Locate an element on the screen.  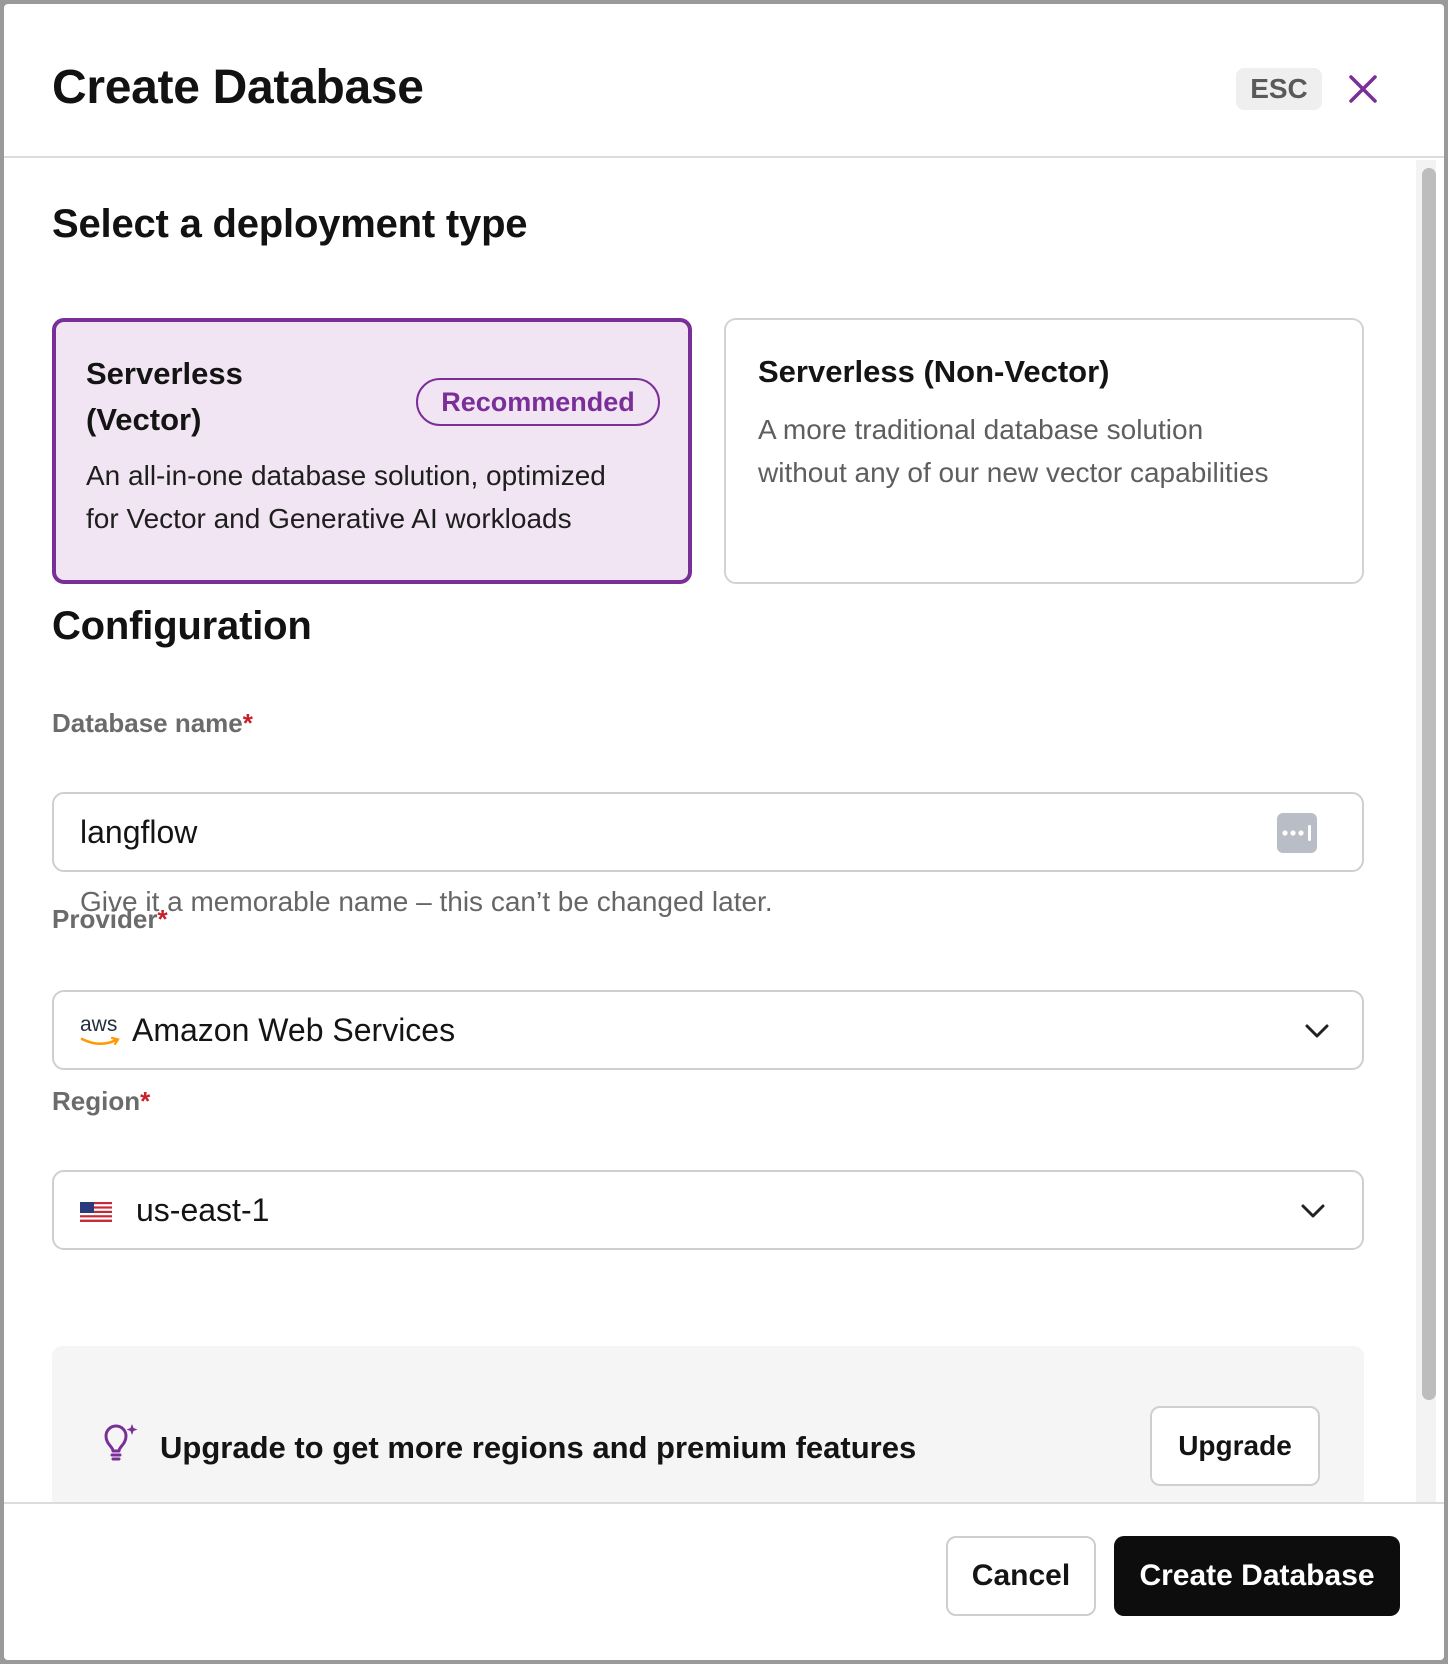
upgrade-button: Upgrade is located at coordinates (1235, 1446).